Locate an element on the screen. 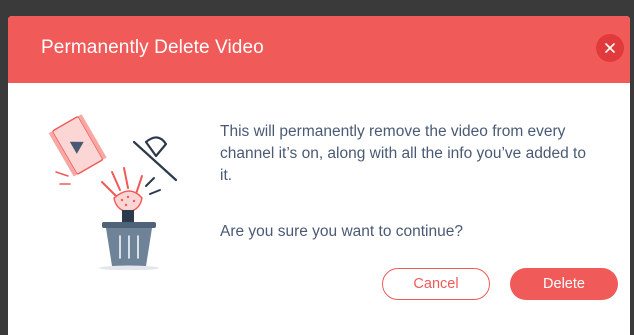  hand-icon is located at coordinates (131, 195).